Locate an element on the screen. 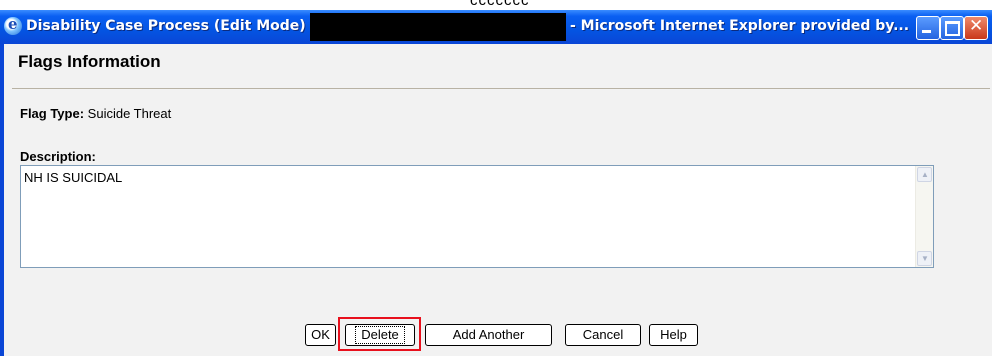 This screenshot has height=356, width=992. button-row: OK Delete Add Another Cancel Help is located at coordinates (498, 334).